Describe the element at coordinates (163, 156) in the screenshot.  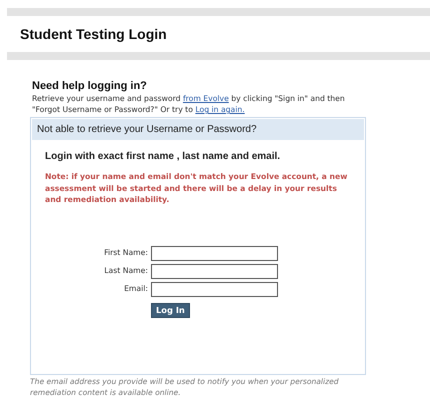
I see `instruction-text: Login with exact first name , last name and email.` at that location.